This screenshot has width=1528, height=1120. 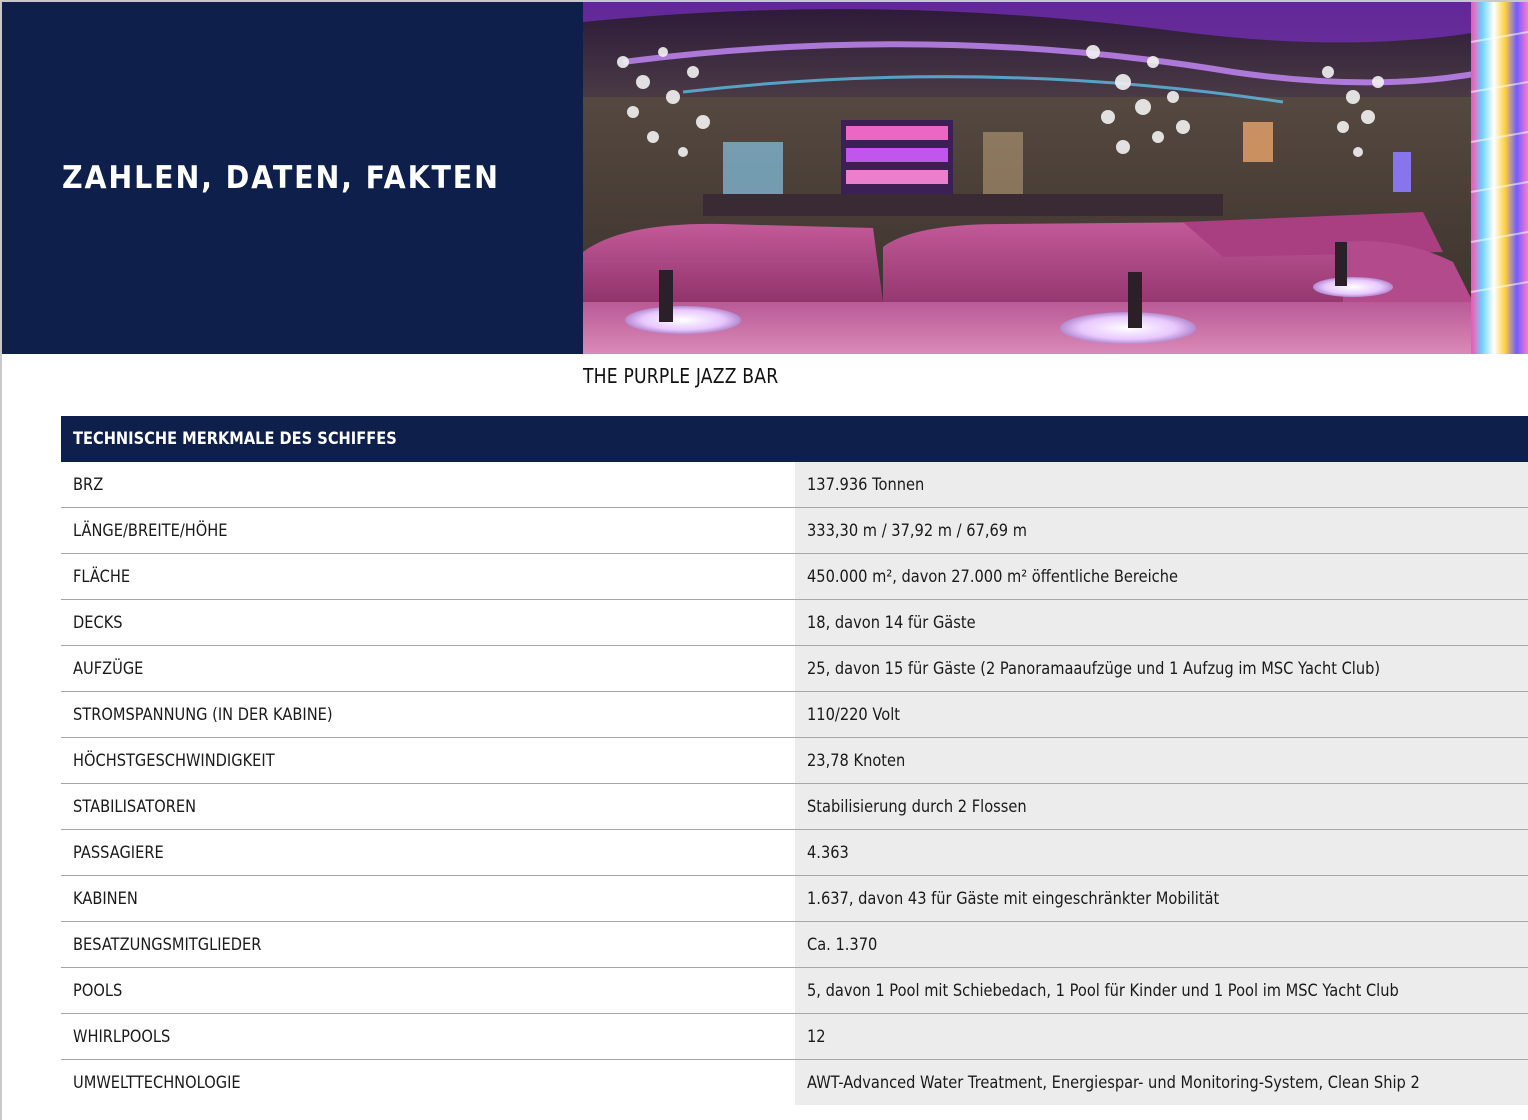 What do you see at coordinates (816, 1036) in the screenshot?
I see `spec-value-text: 12` at bounding box center [816, 1036].